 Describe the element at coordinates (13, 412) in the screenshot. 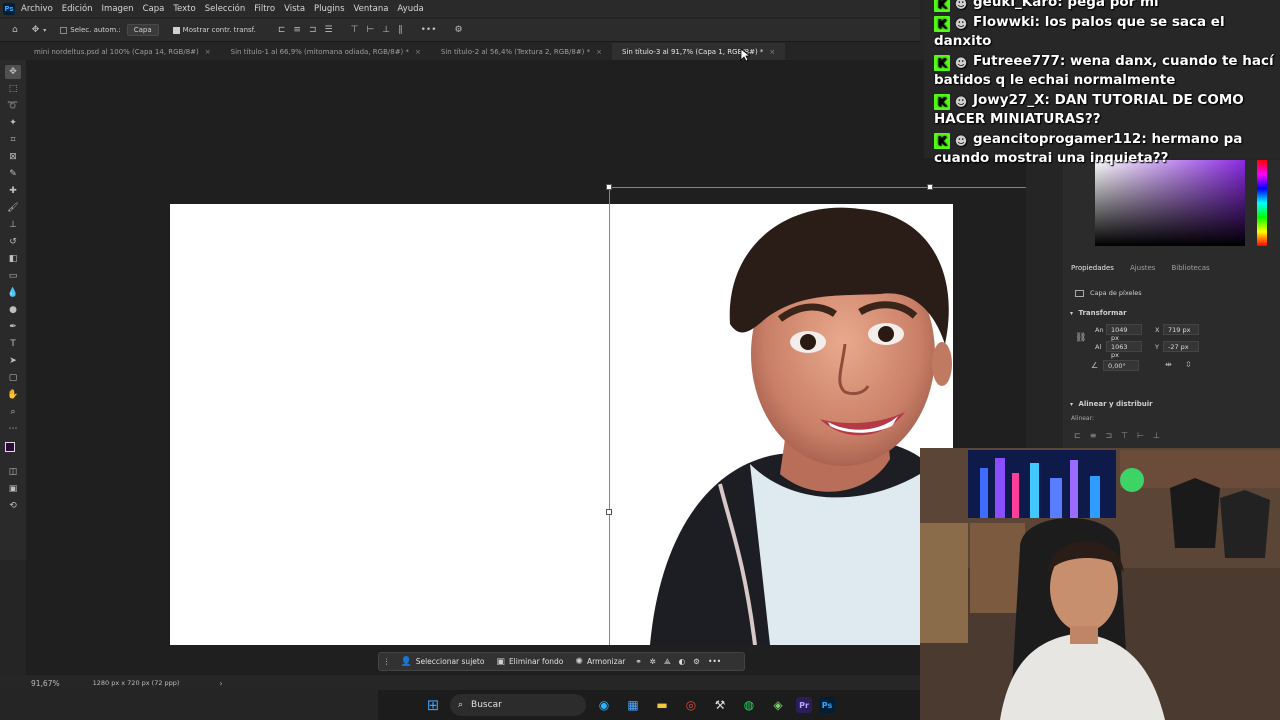

I see `zoom-tool-icon: ⌕` at that location.